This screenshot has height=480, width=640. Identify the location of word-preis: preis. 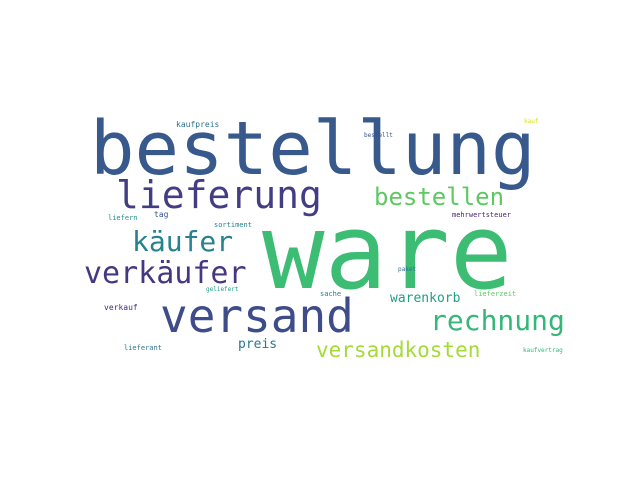
(258, 344).